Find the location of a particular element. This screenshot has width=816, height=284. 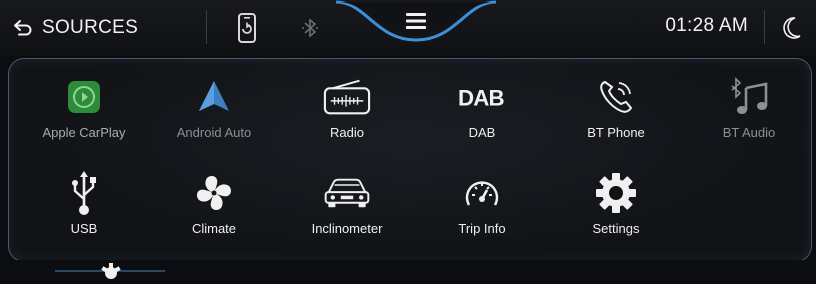

tile-trip-info: Trip Info is located at coordinates (482, 215).